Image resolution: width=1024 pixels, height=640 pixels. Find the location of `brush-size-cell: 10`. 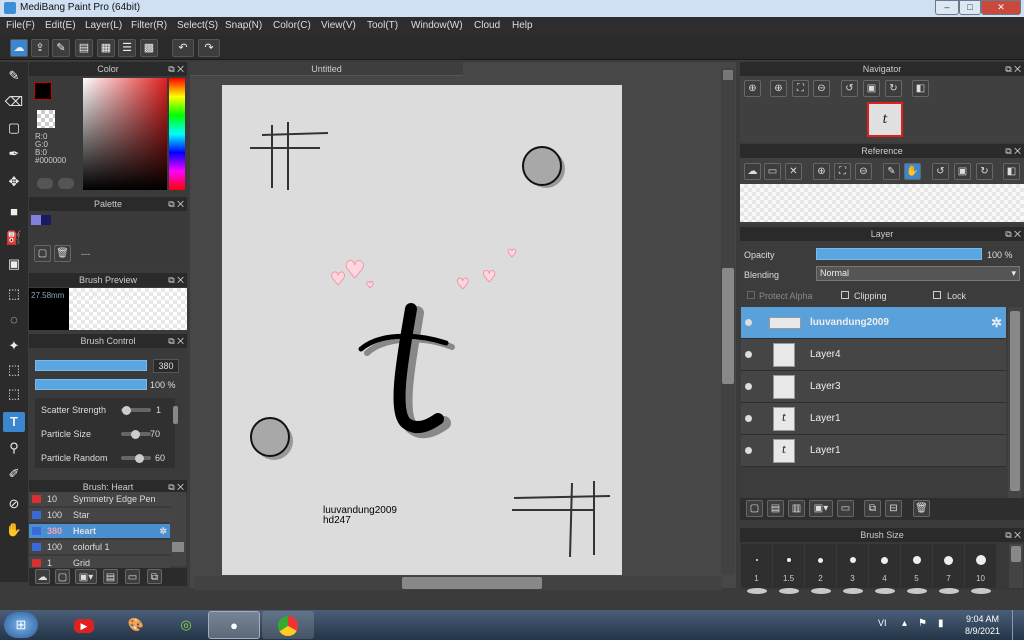

brush-size-cell: 10 is located at coordinates (980, 569).